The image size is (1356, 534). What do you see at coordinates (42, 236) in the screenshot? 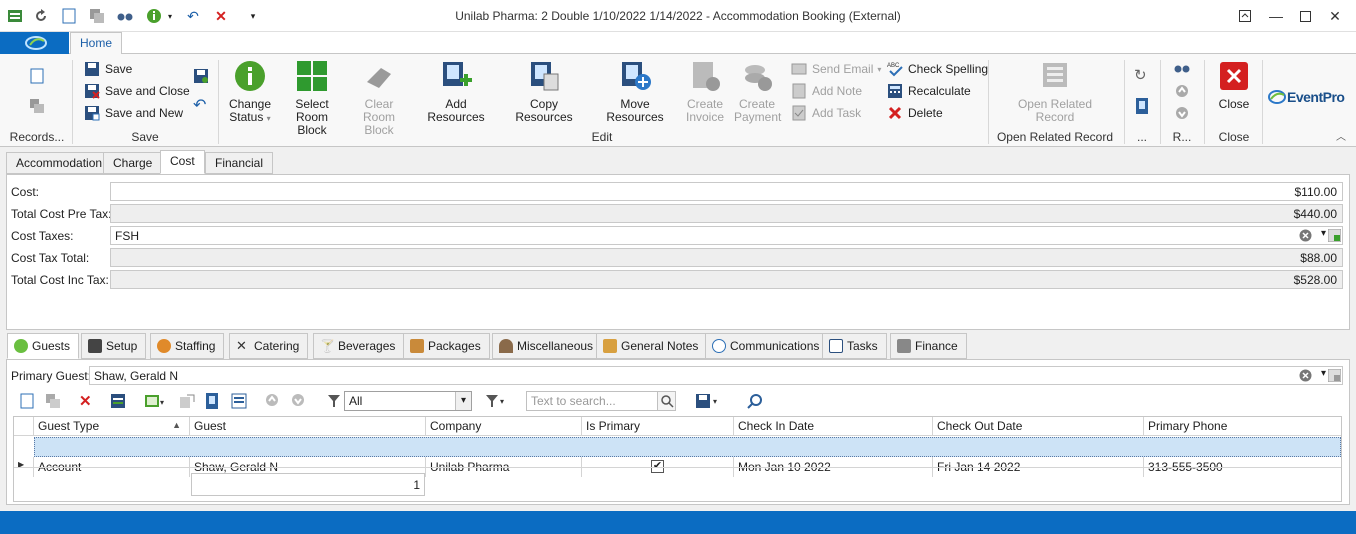
I see `cost-taxes-label: Cost Taxes:` at bounding box center [42, 236].